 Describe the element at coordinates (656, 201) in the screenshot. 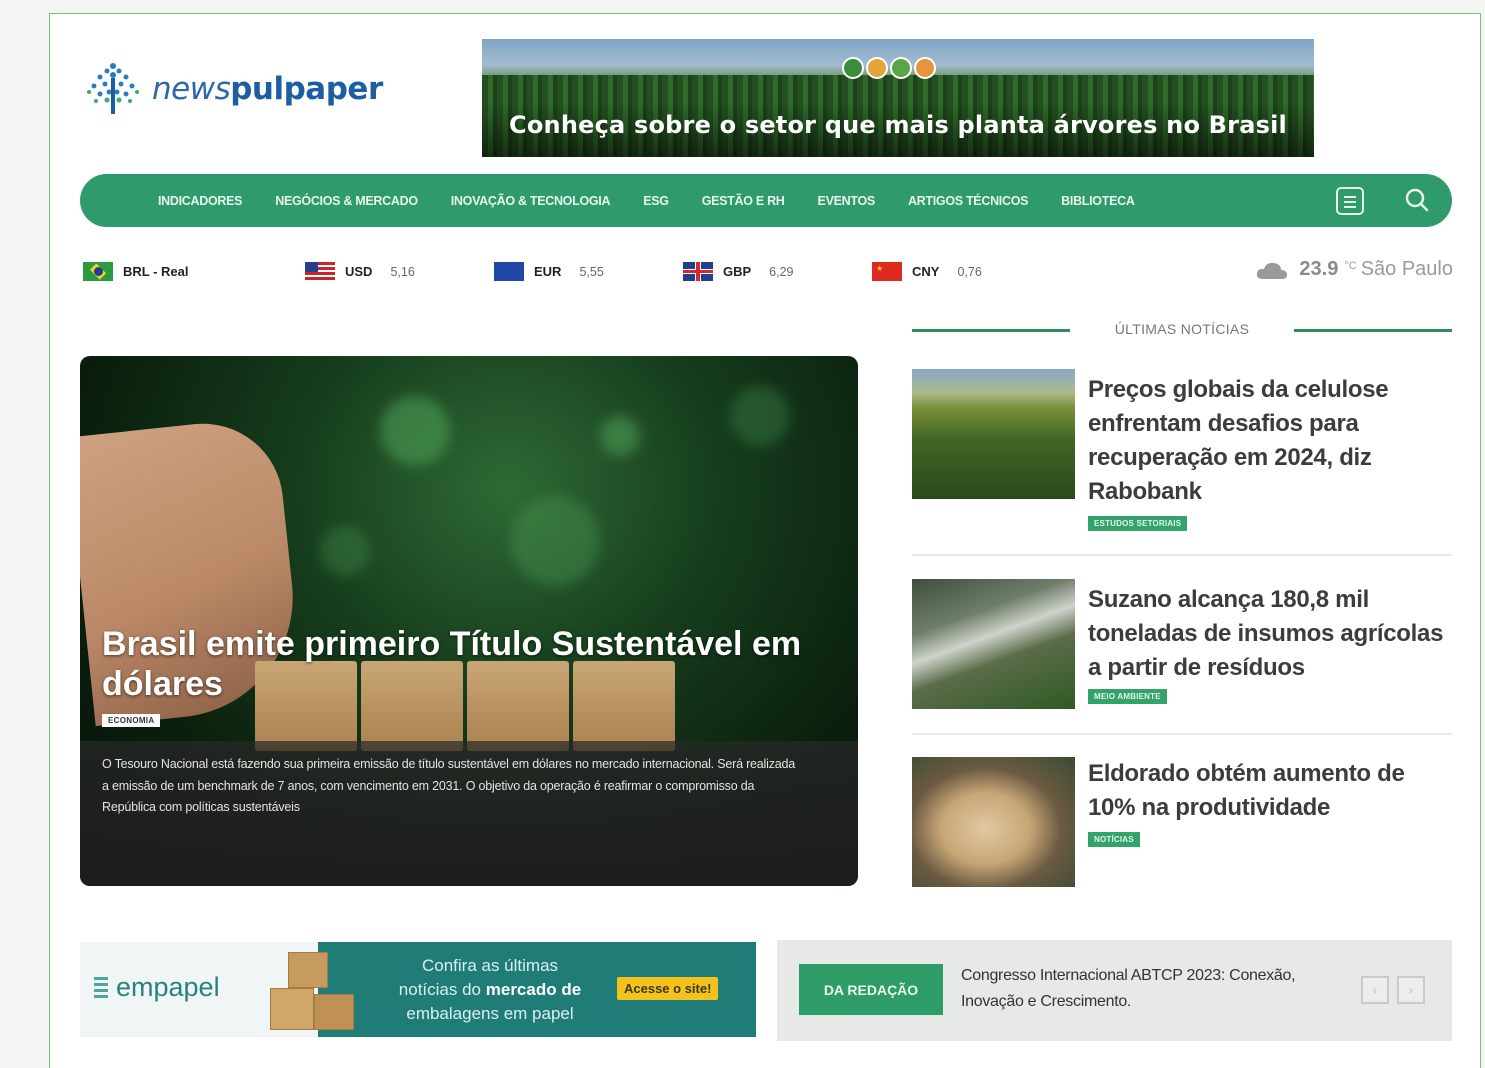

I see `nav-item-esg: ESG` at that location.